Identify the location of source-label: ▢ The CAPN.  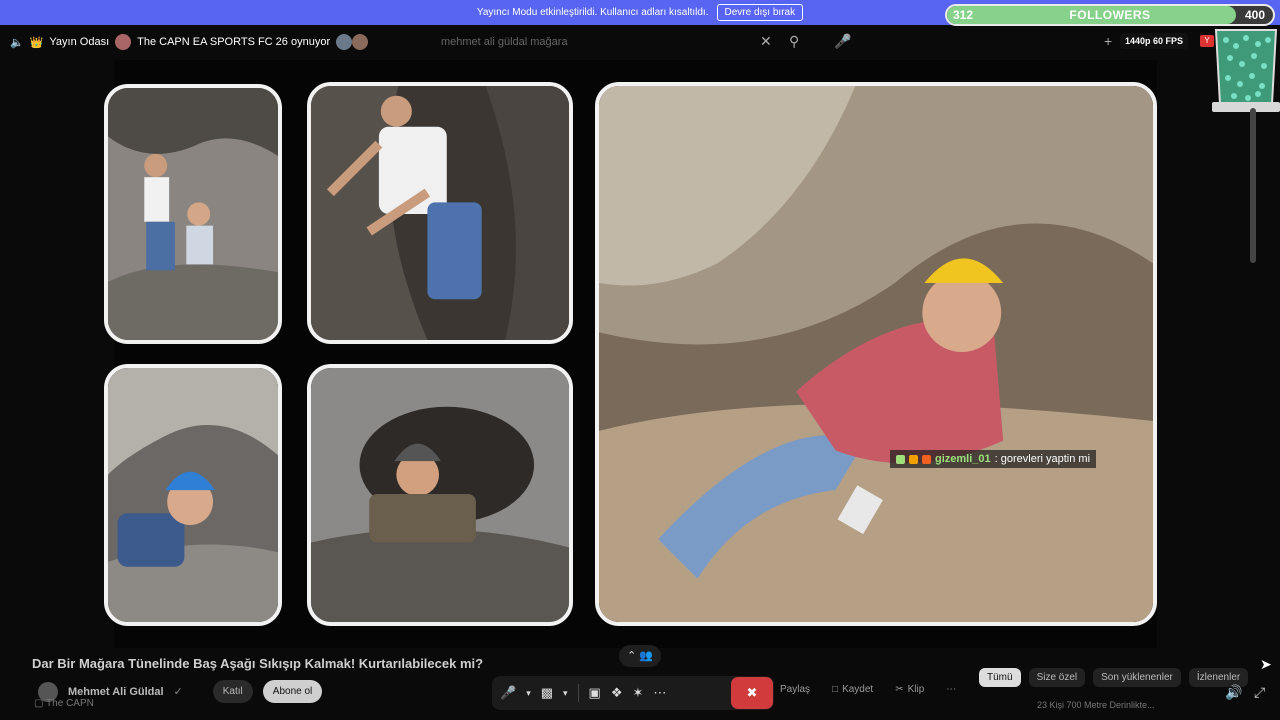
(64, 703).